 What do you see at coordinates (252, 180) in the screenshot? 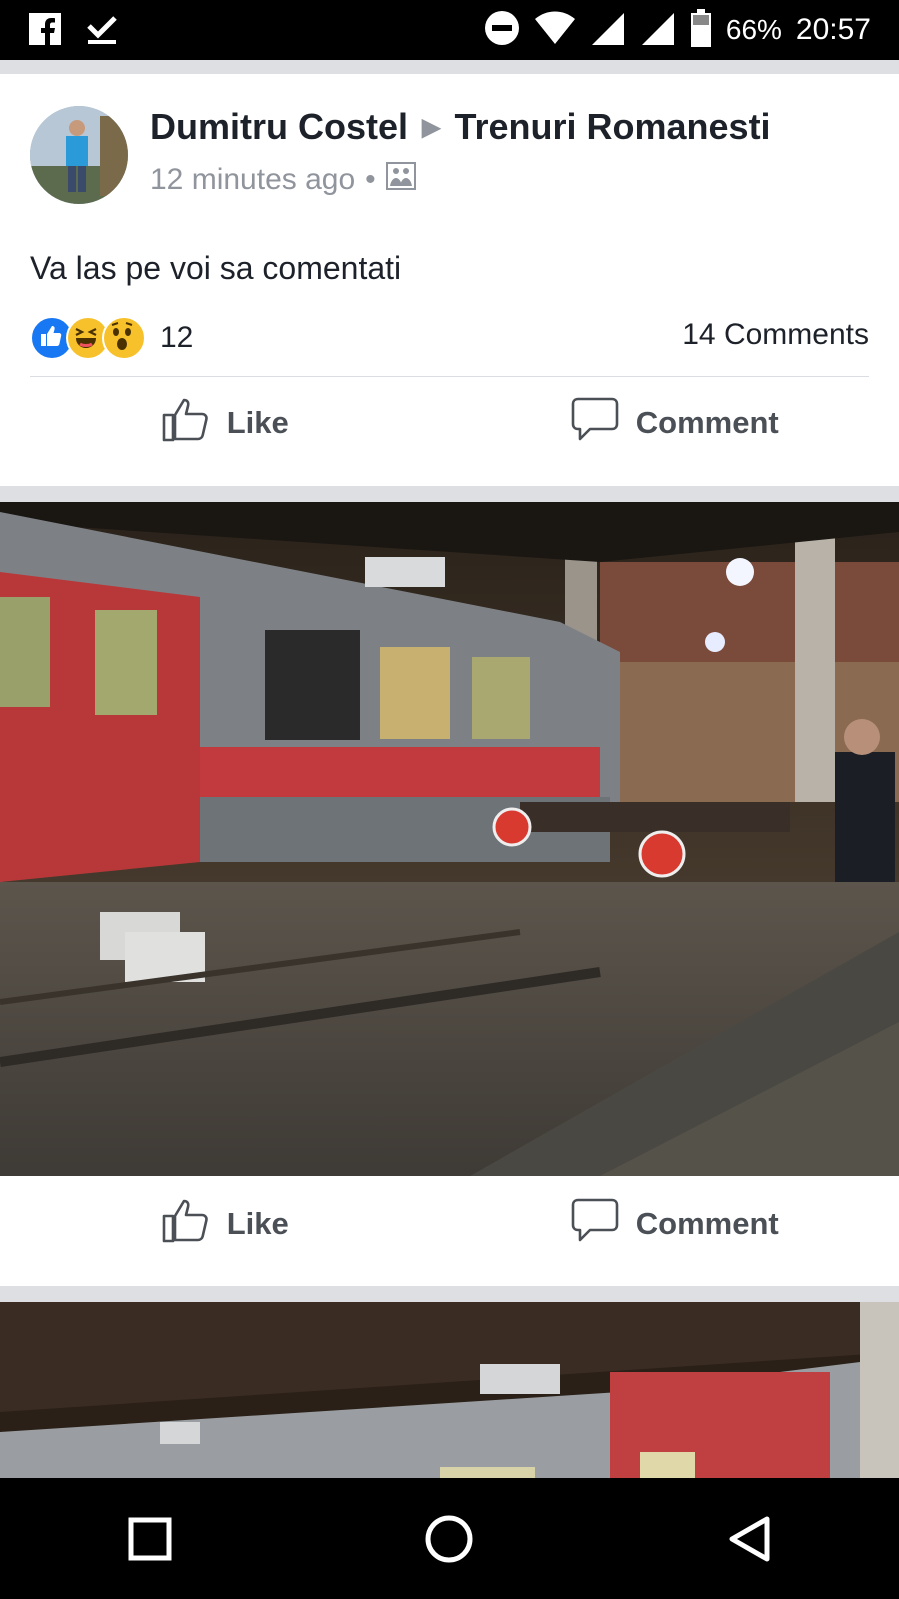
I see `post-timestamp: 12 minutes ago` at bounding box center [252, 180].